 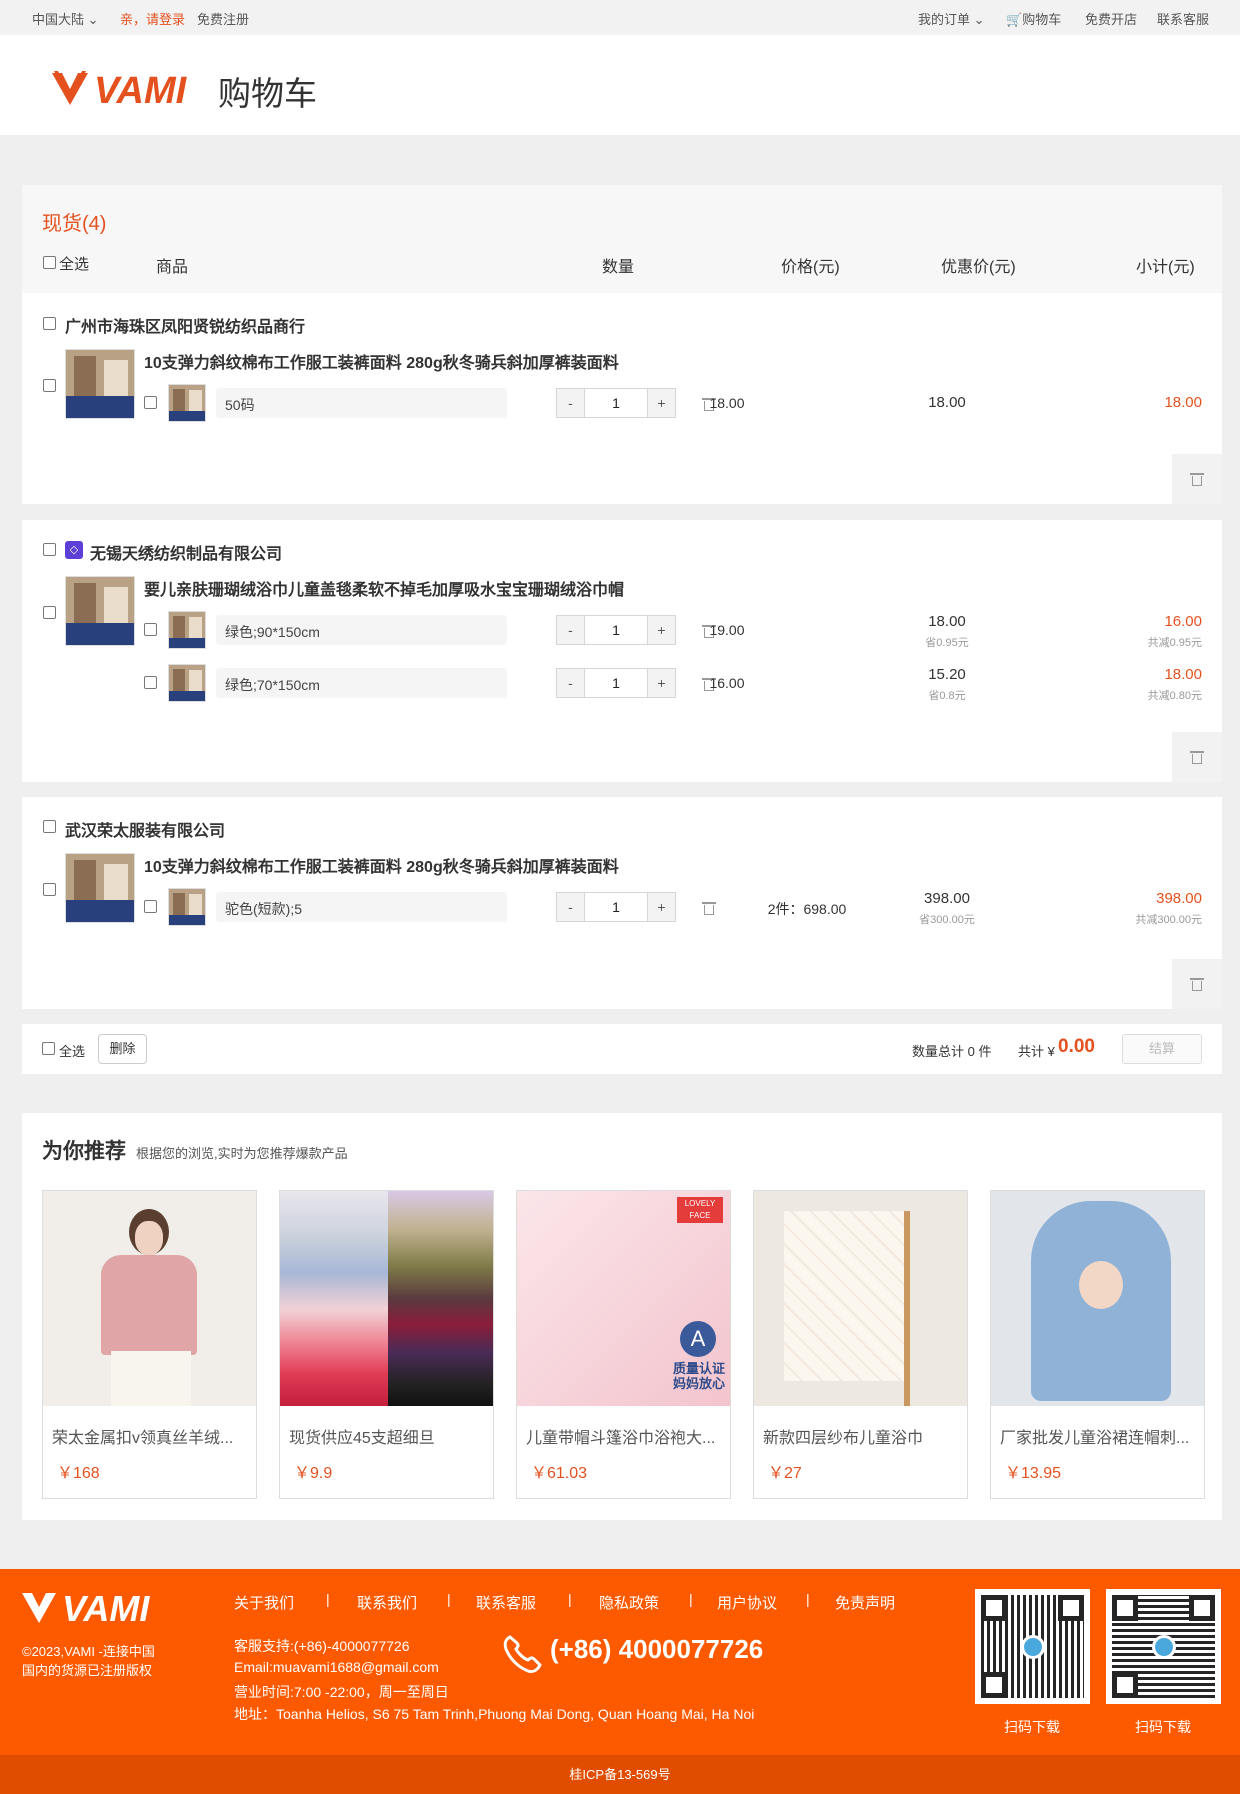 What do you see at coordinates (384, 588) in the screenshot?
I see `product-title: 要儿亲肤珊瑚绒浴巾儿童盖毯柔软不掉毛加厚吸水宝宝珊瑚绒浴巾帽` at bounding box center [384, 588].